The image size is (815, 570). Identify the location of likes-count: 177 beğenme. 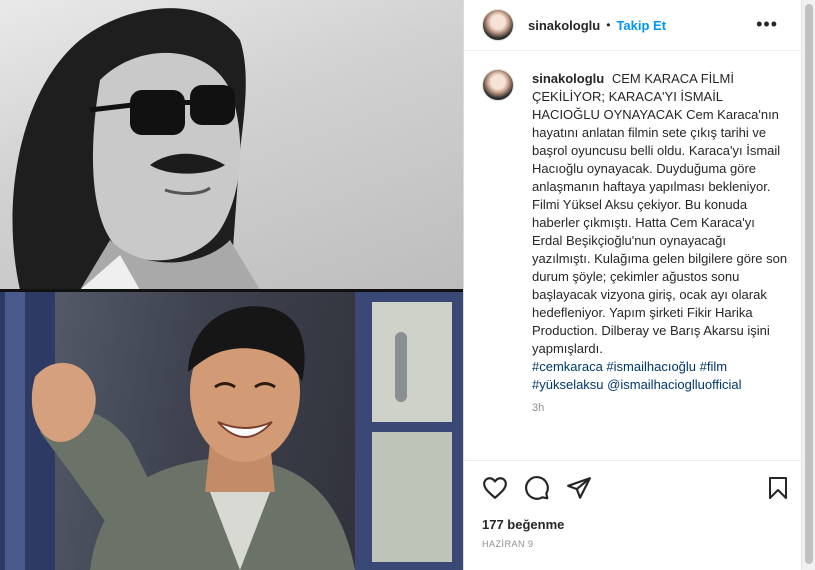
(523, 524).